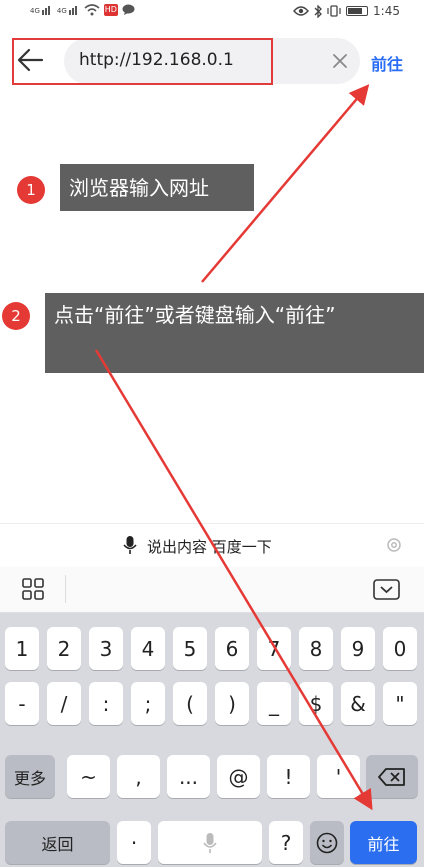 This screenshot has height=867, width=424. What do you see at coordinates (64, 703) in the screenshot?
I see `key-slash: /` at bounding box center [64, 703].